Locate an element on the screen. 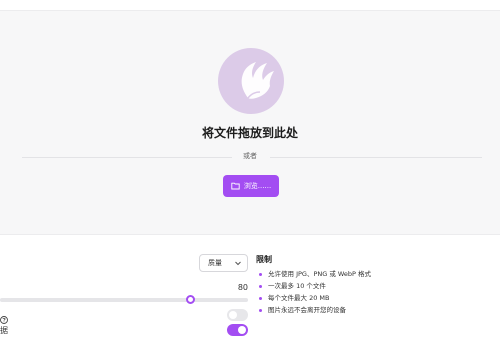 Image resolution: width=500 pixels, height=350 pixels. chevron-down-icon is located at coordinates (238, 263).